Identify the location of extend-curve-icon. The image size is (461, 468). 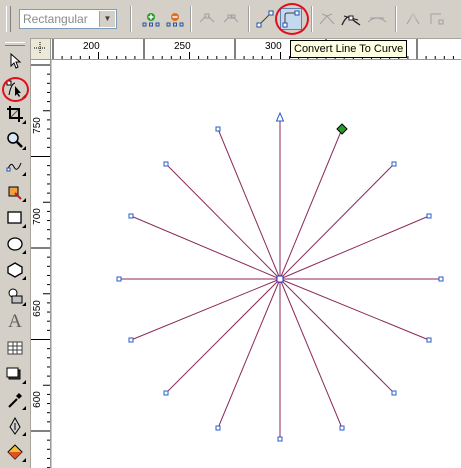
(437, 19).